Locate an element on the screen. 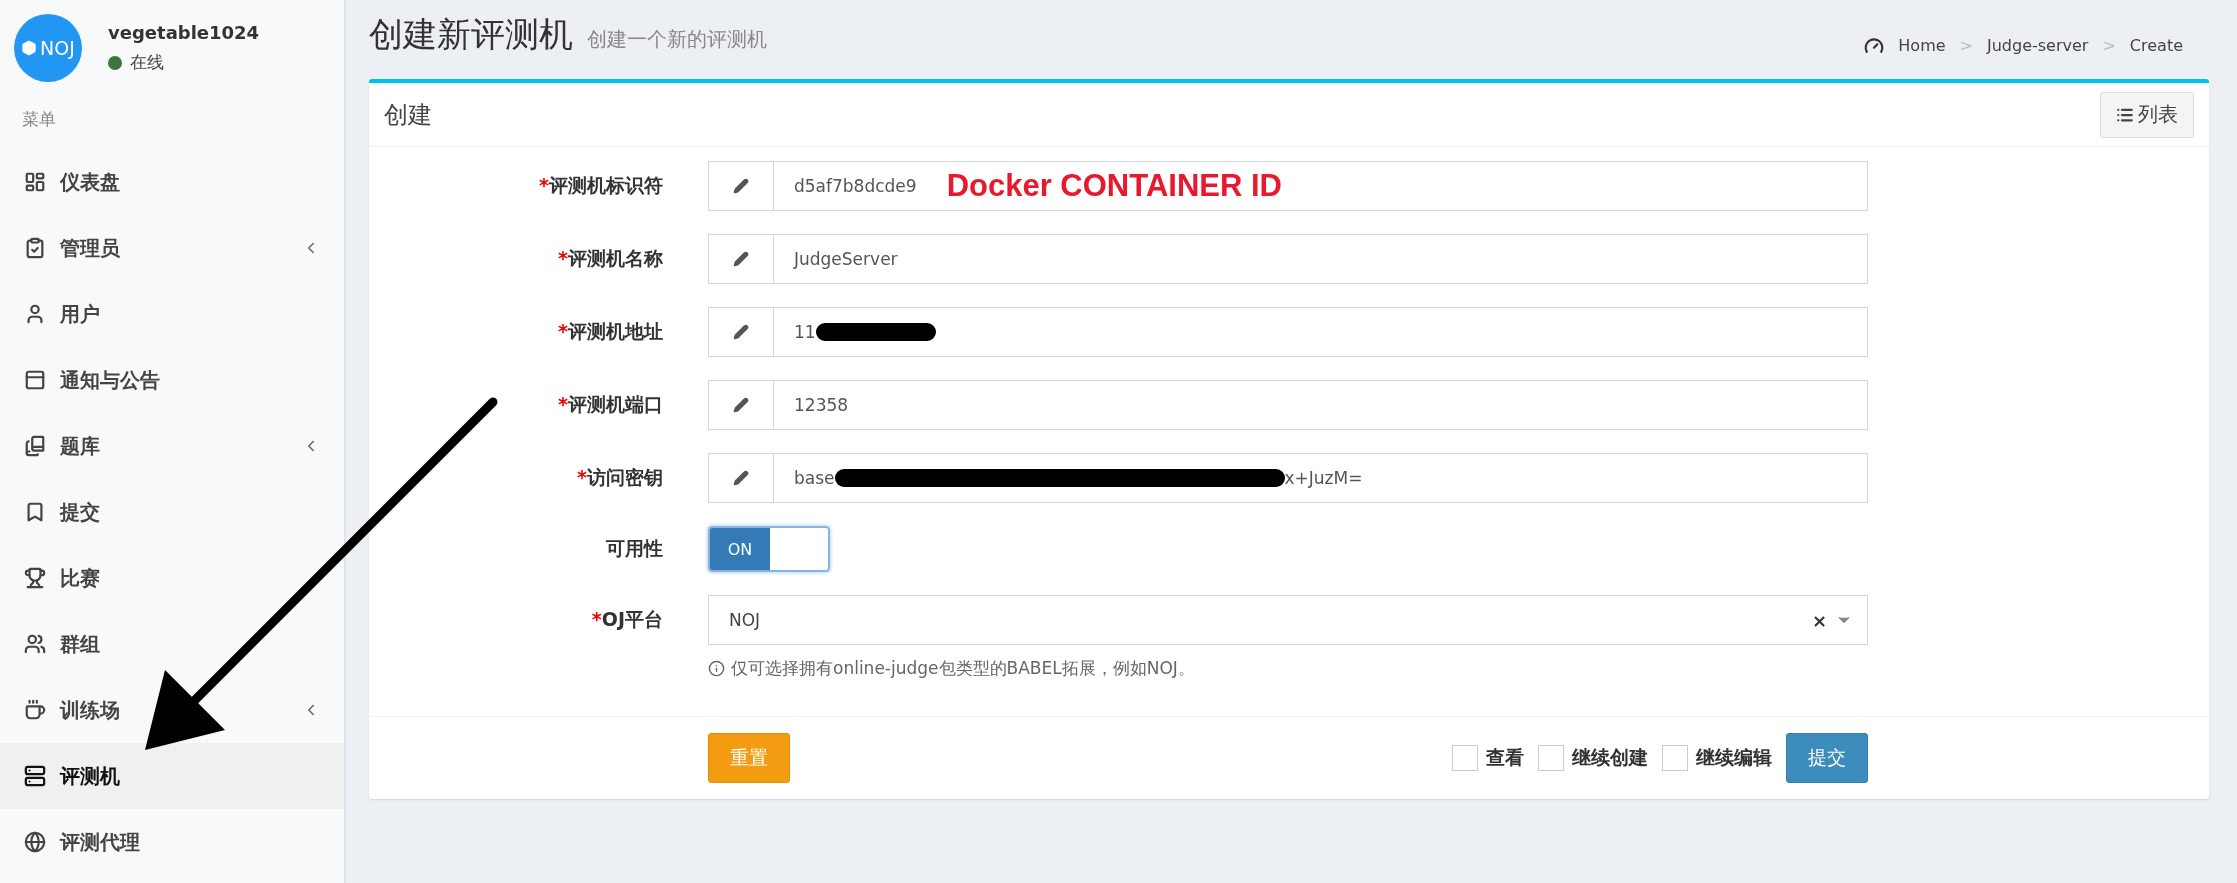  text-field: 12358 is located at coordinates (1288, 405).